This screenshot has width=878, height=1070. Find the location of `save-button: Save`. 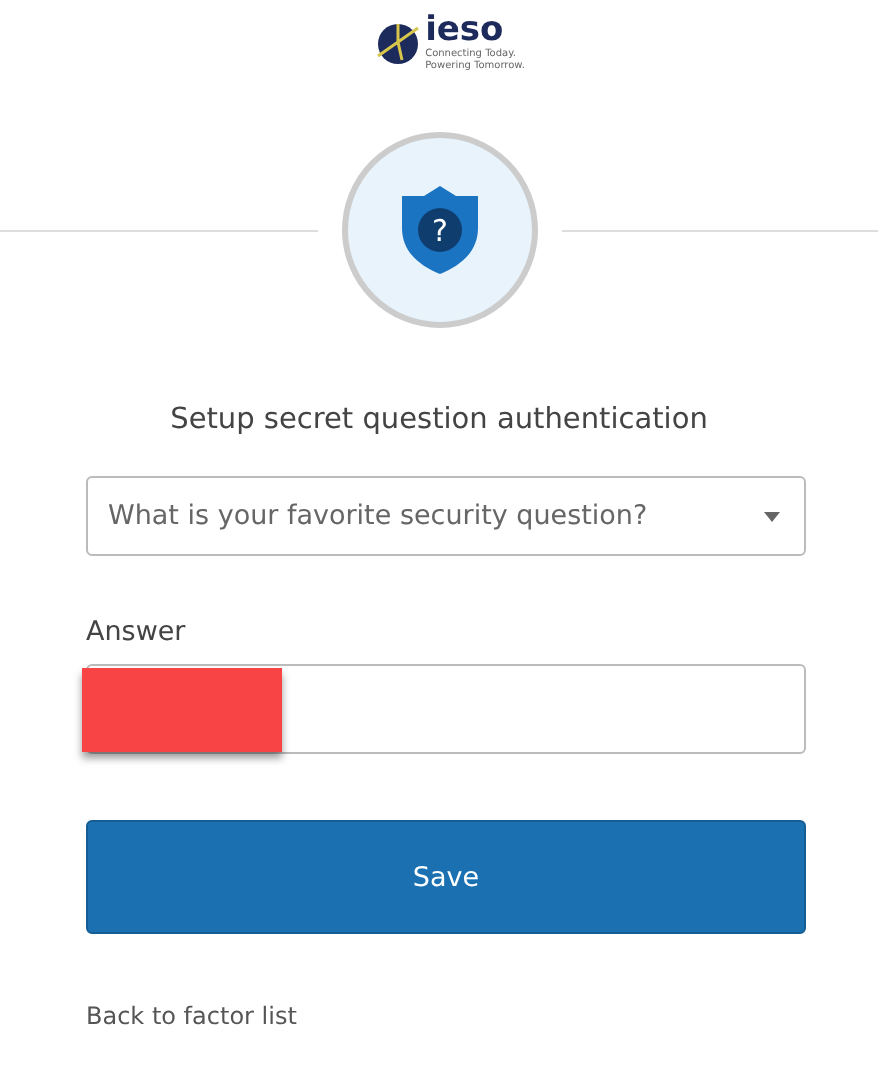

save-button: Save is located at coordinates (446, 877).